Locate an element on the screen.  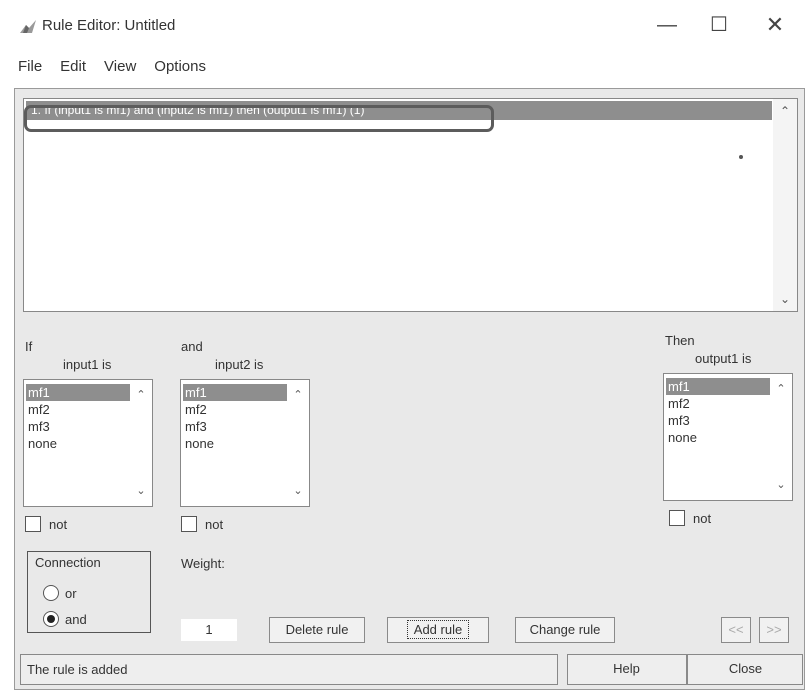
add-rule-label: Add rule is located at coordinates (438, 629).